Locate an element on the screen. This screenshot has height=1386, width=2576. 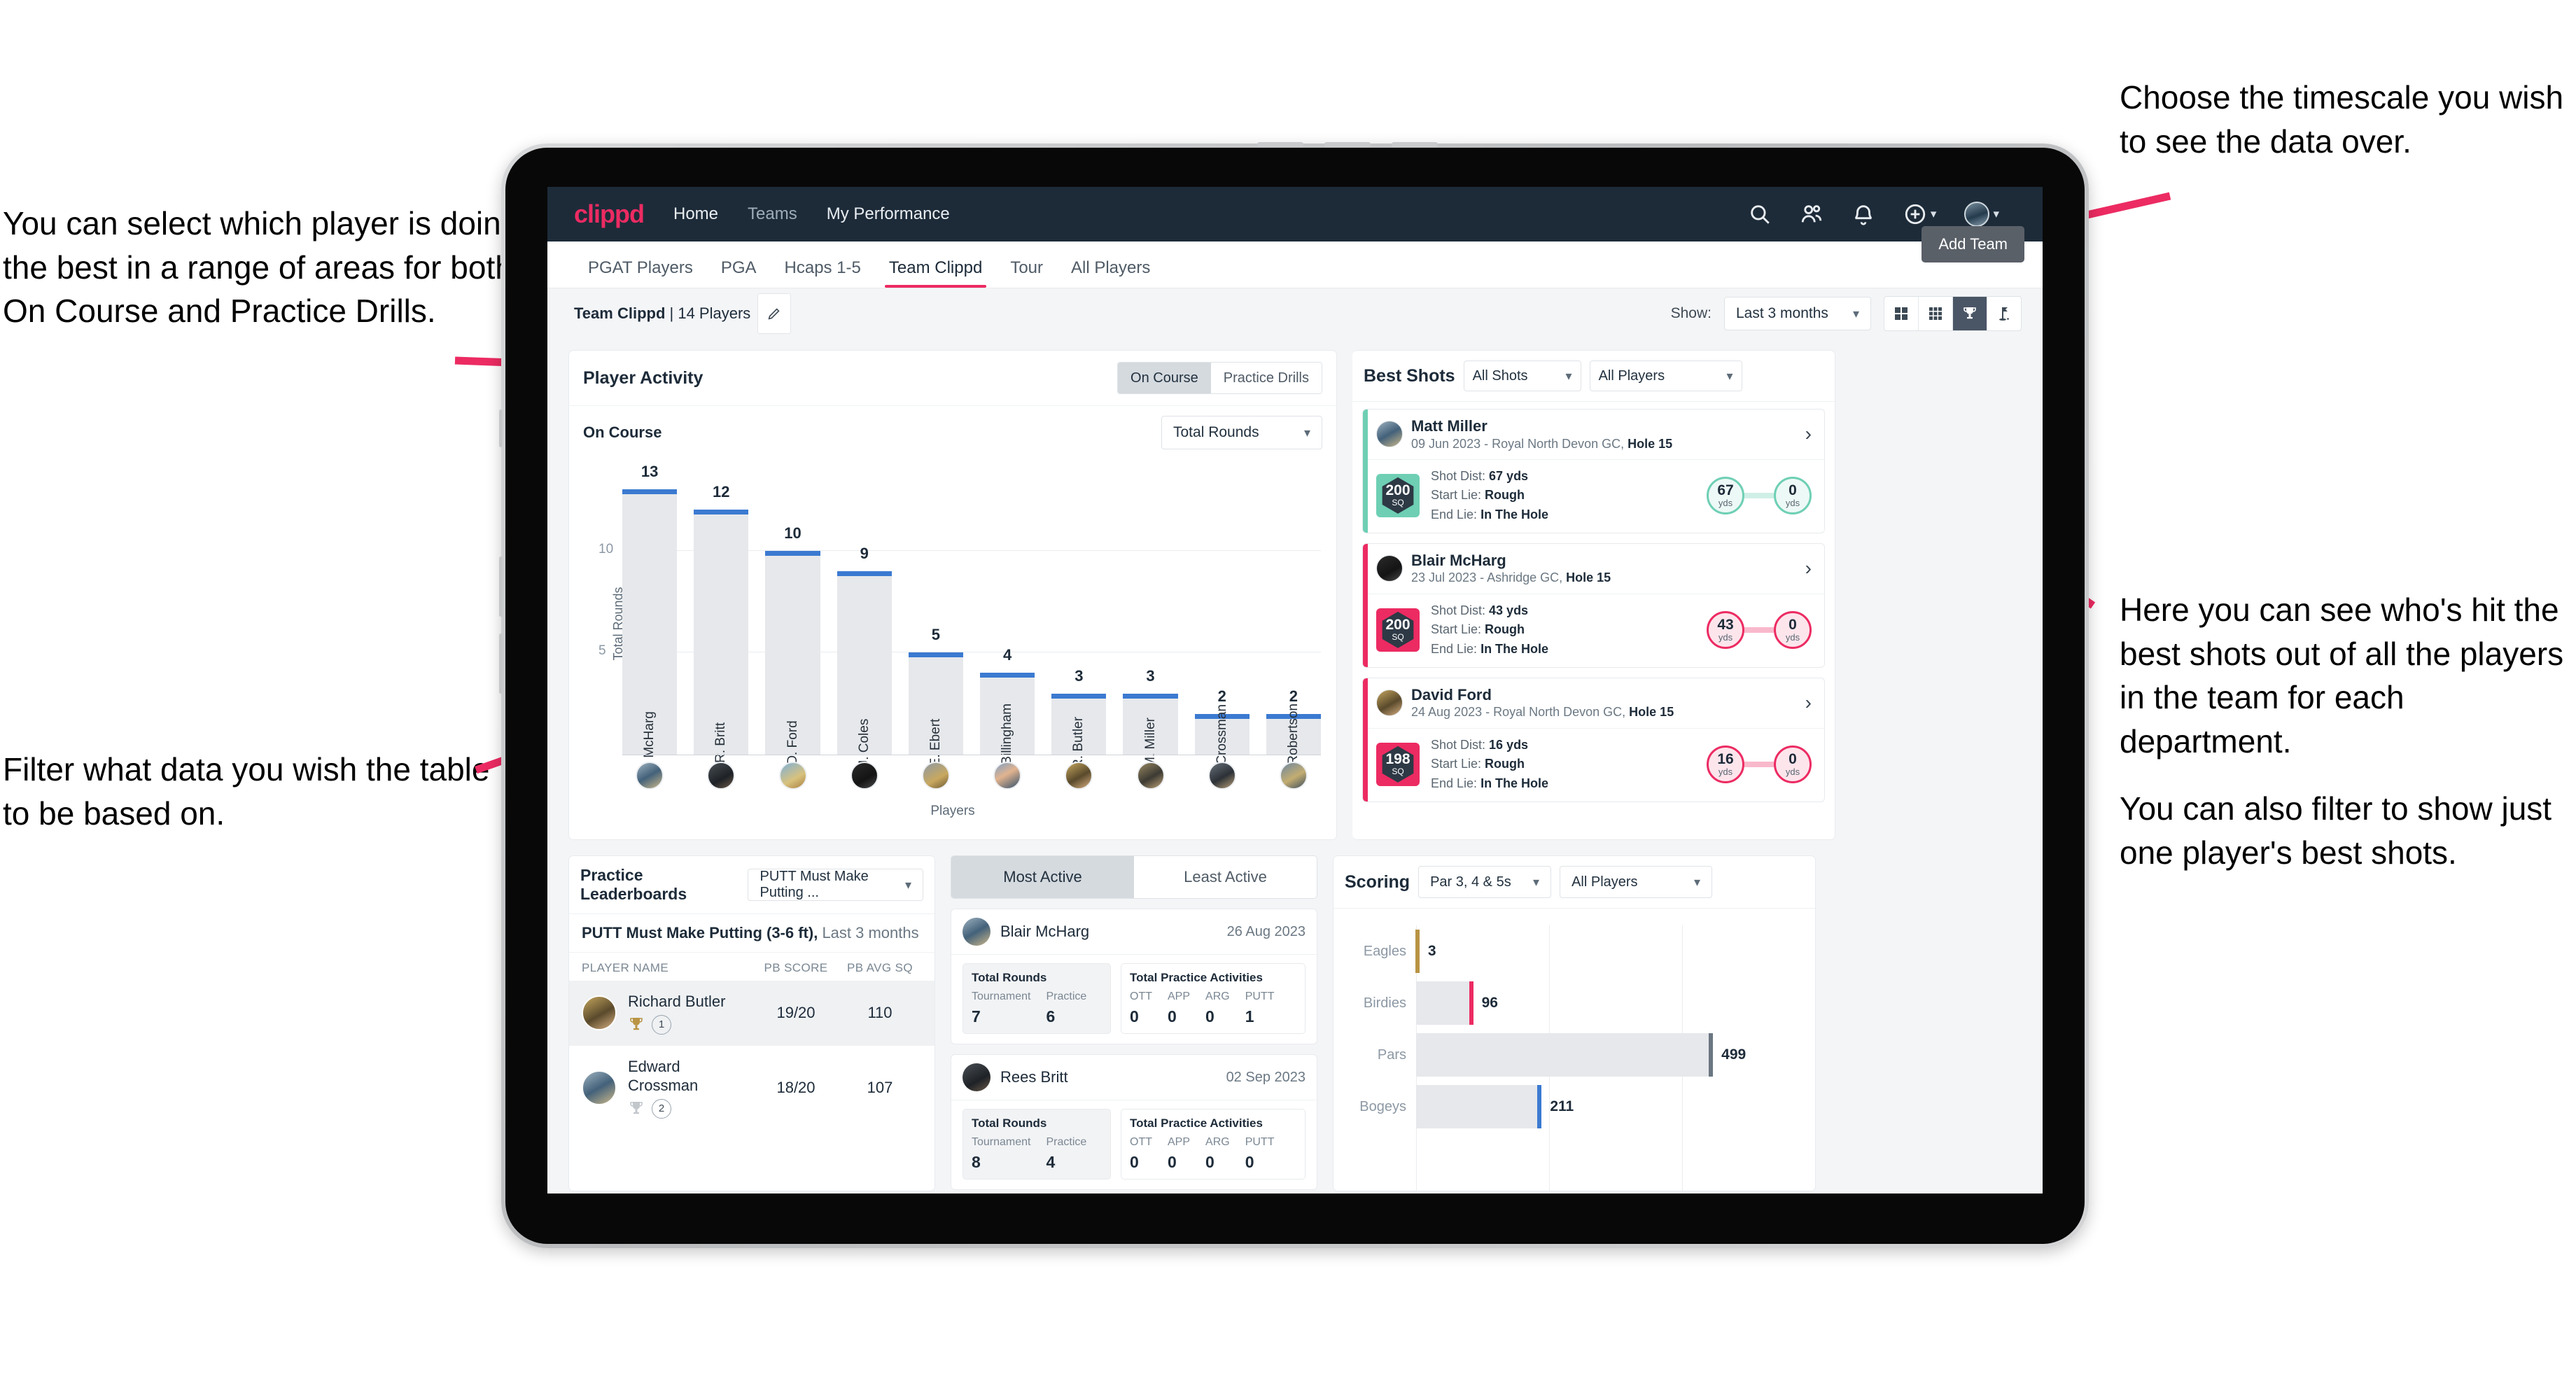
shot-from-value: 67 is located at coordinates (1725, 490).